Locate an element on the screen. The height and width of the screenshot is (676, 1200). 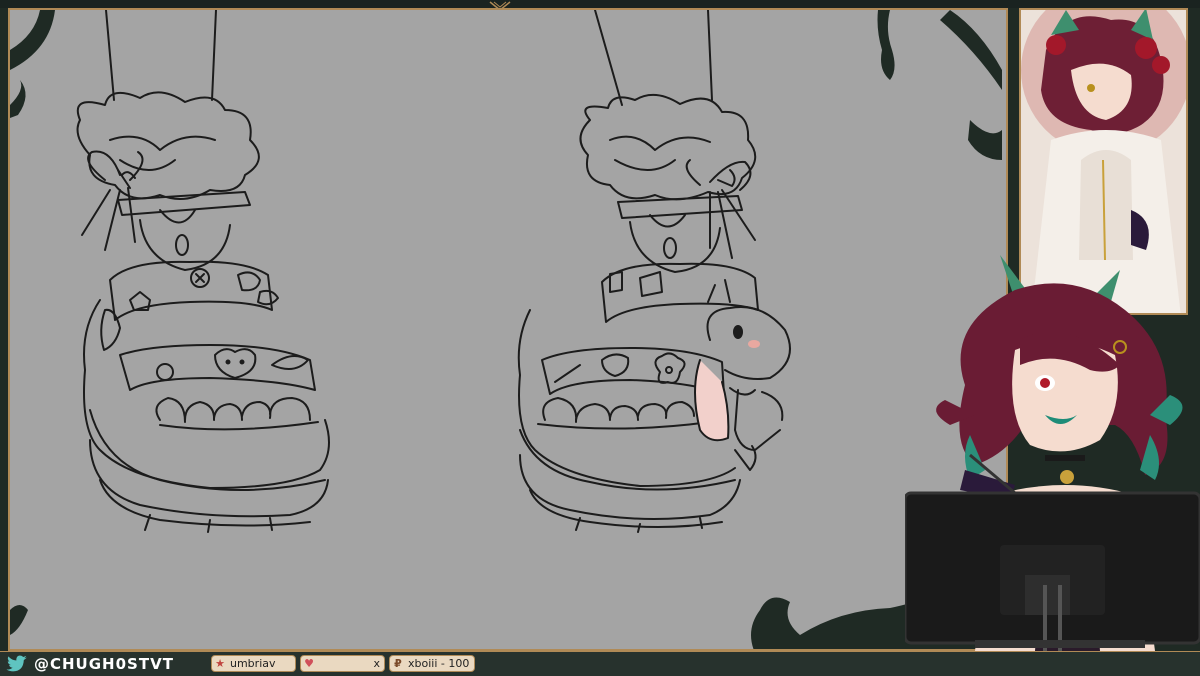
avatar-illustration is located at coordinates (1052, 453).